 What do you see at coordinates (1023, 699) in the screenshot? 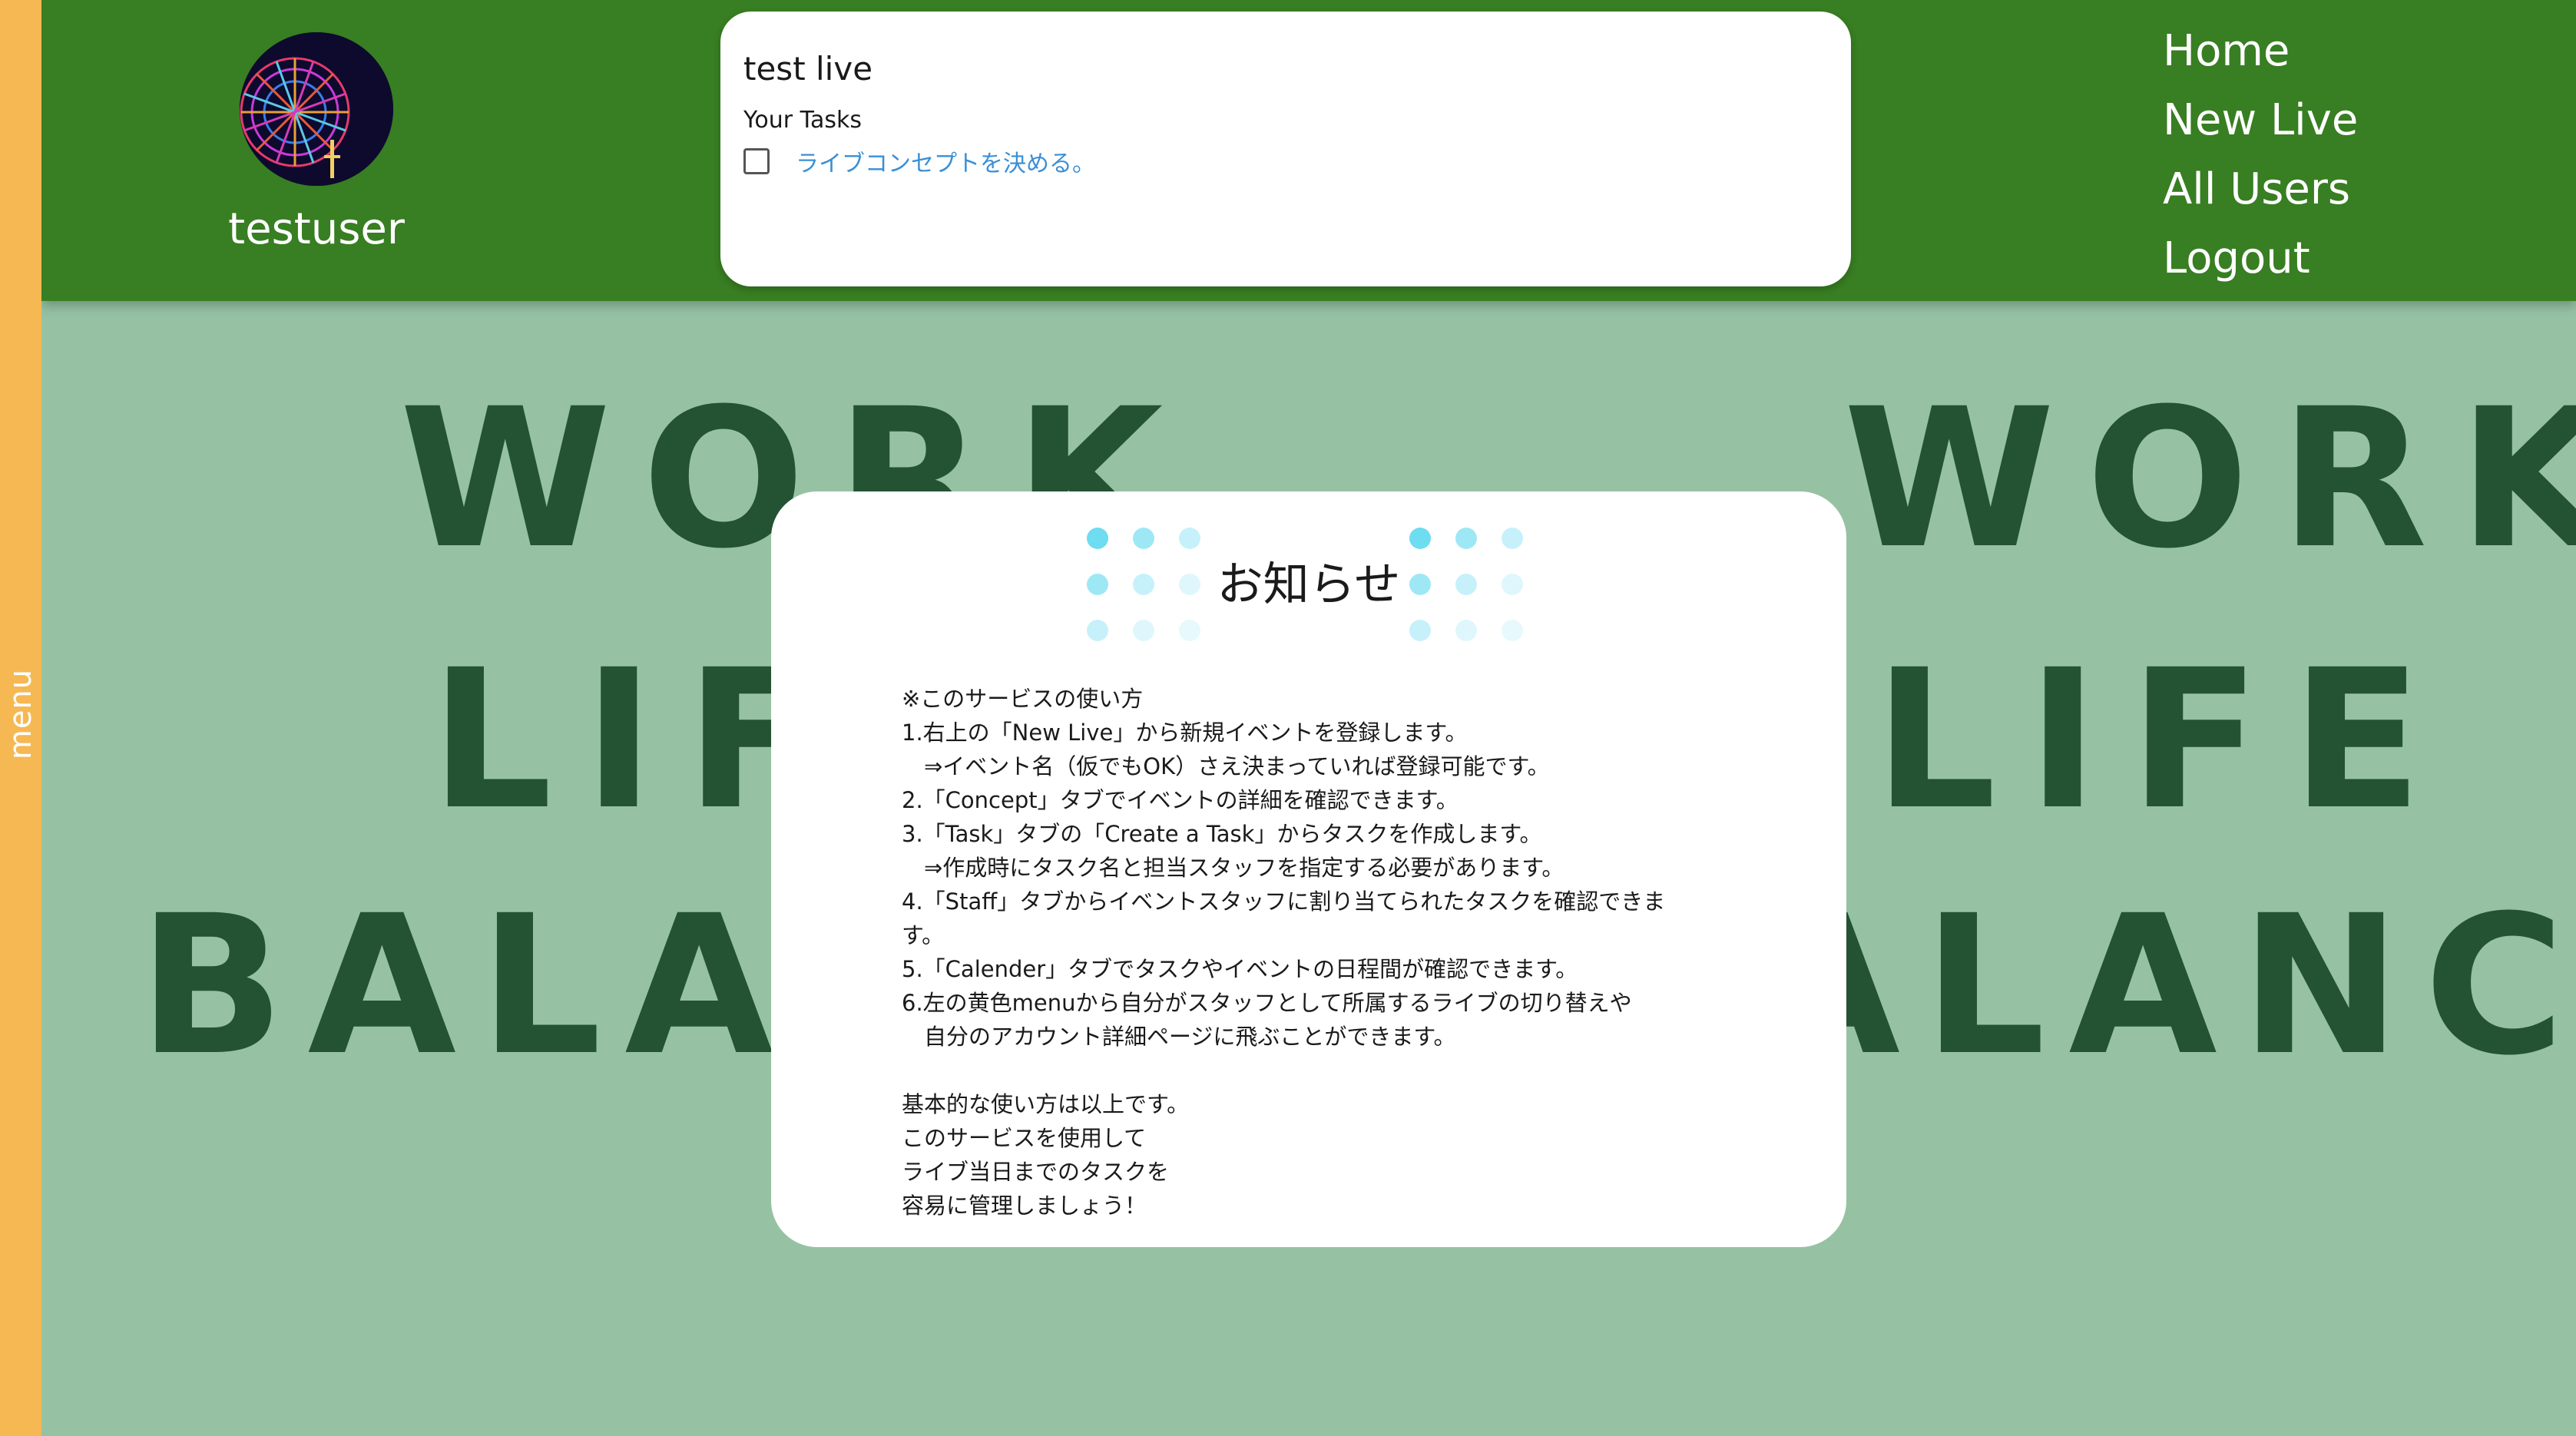
I see `notice-line: ※このサービスの使い方` at bounding box center [1023, 699].